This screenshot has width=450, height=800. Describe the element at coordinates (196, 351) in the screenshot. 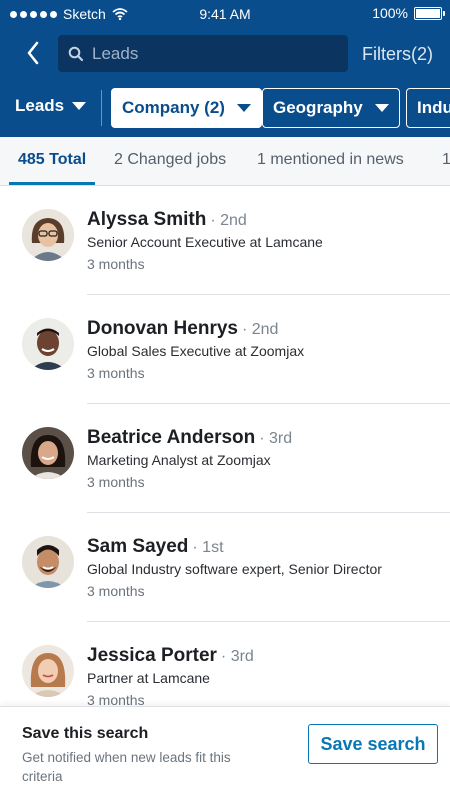

I see `lead-title: Global Sales Executive at Zoomjax` at that location.